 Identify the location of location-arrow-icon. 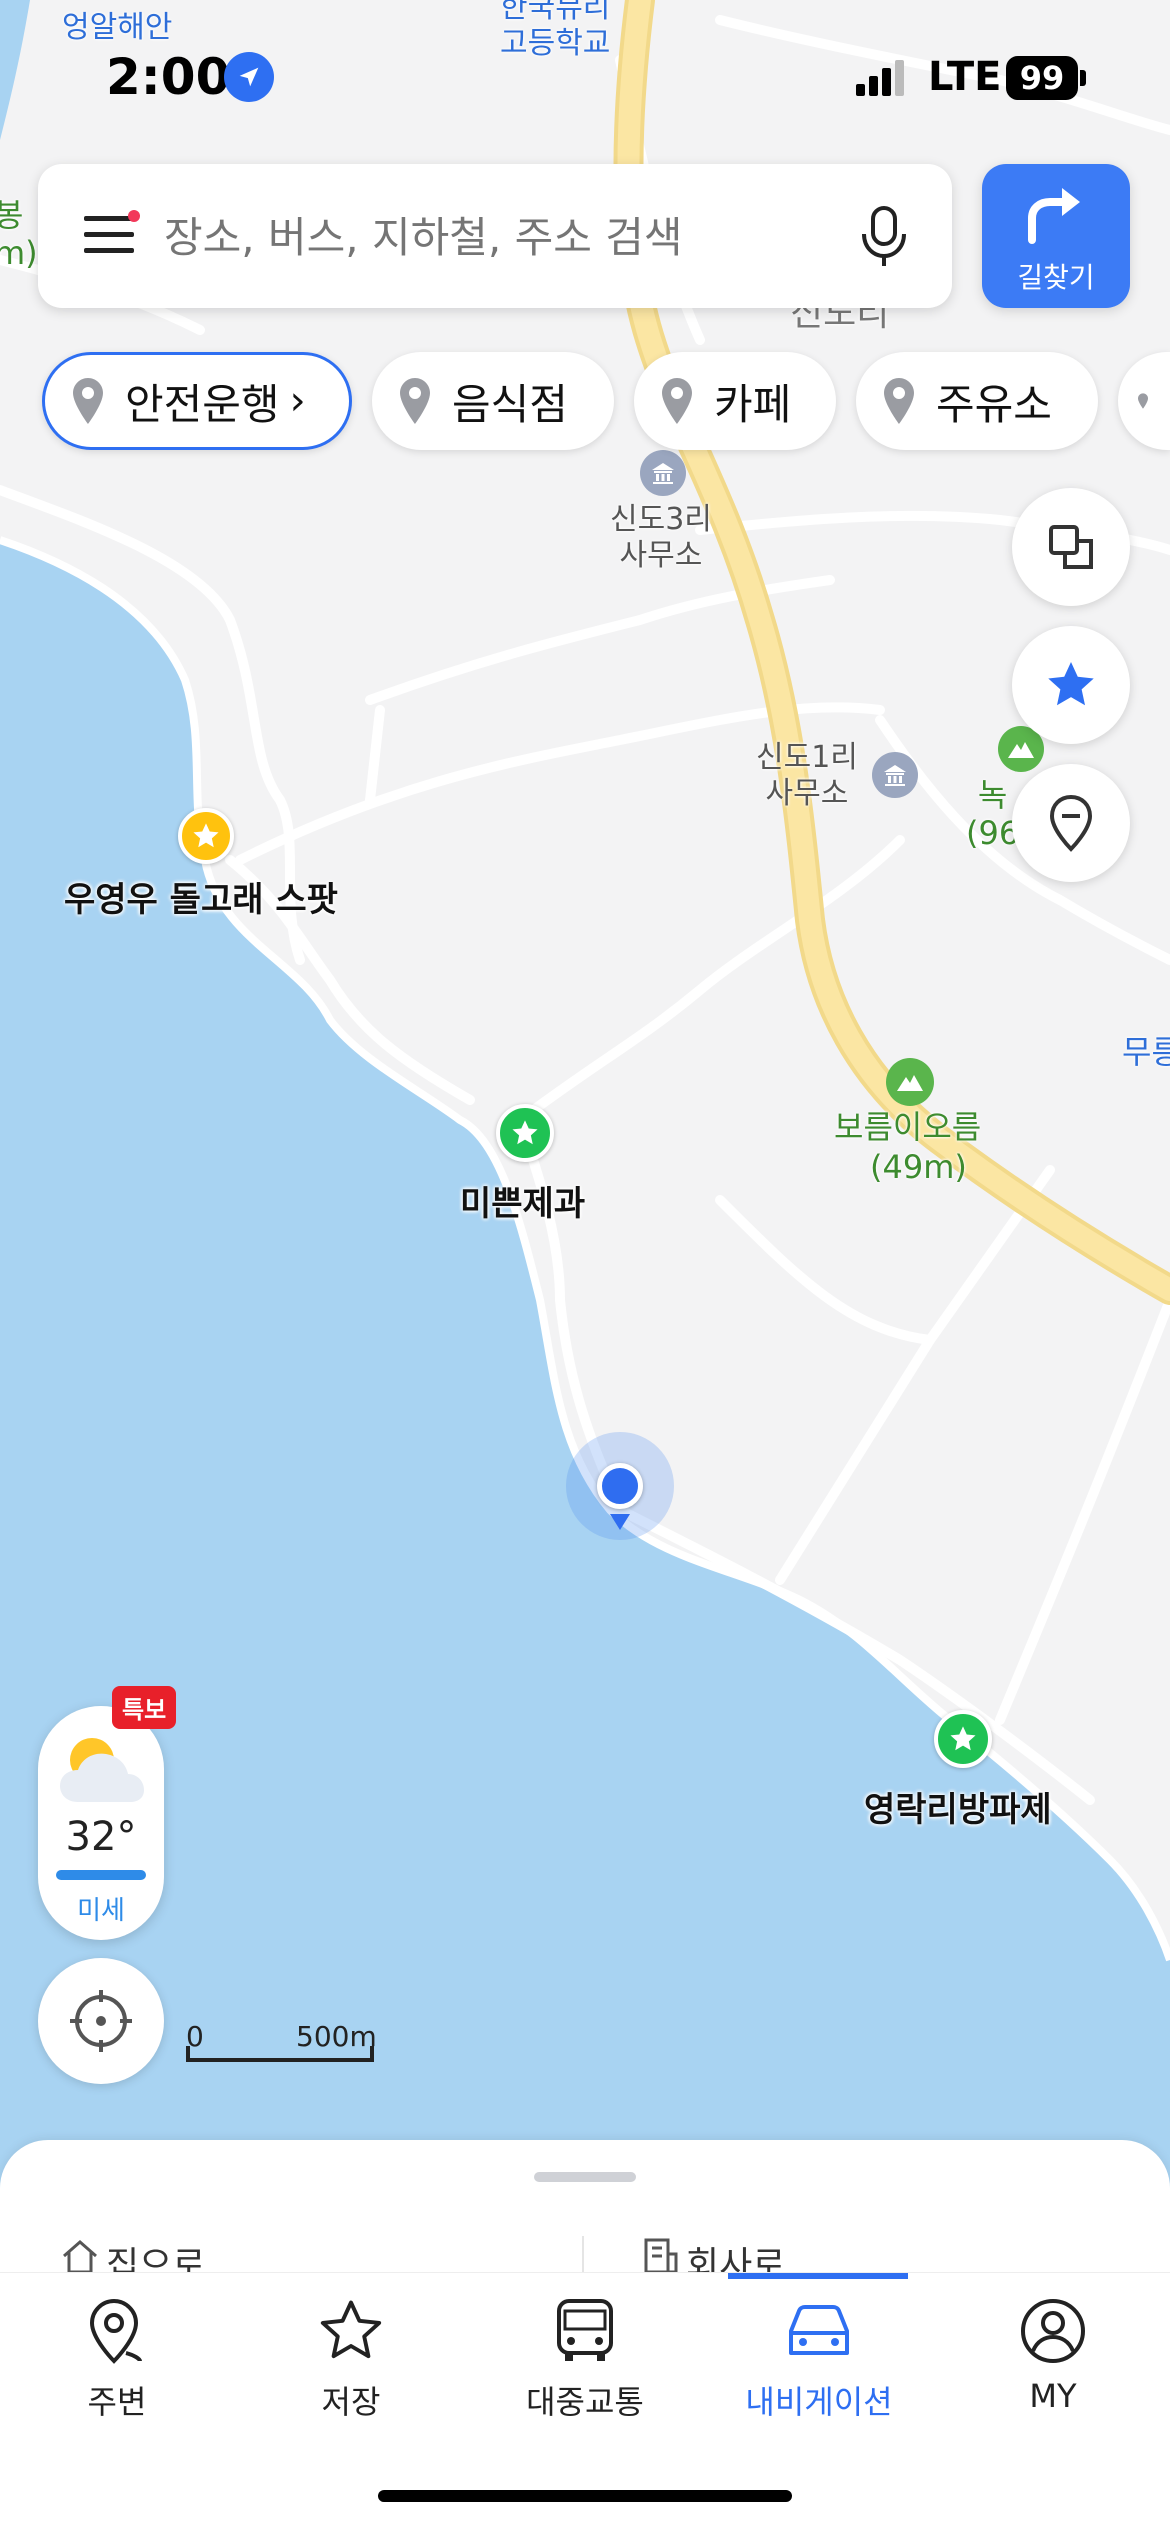
(249, 77).